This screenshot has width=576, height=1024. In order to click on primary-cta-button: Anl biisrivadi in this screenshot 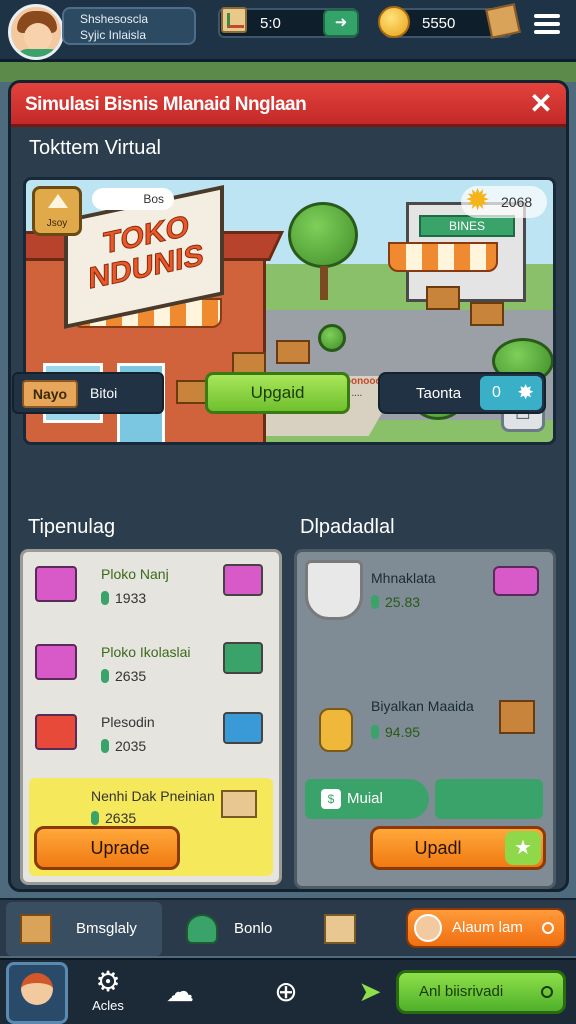, I will do `click(481, 992)`.